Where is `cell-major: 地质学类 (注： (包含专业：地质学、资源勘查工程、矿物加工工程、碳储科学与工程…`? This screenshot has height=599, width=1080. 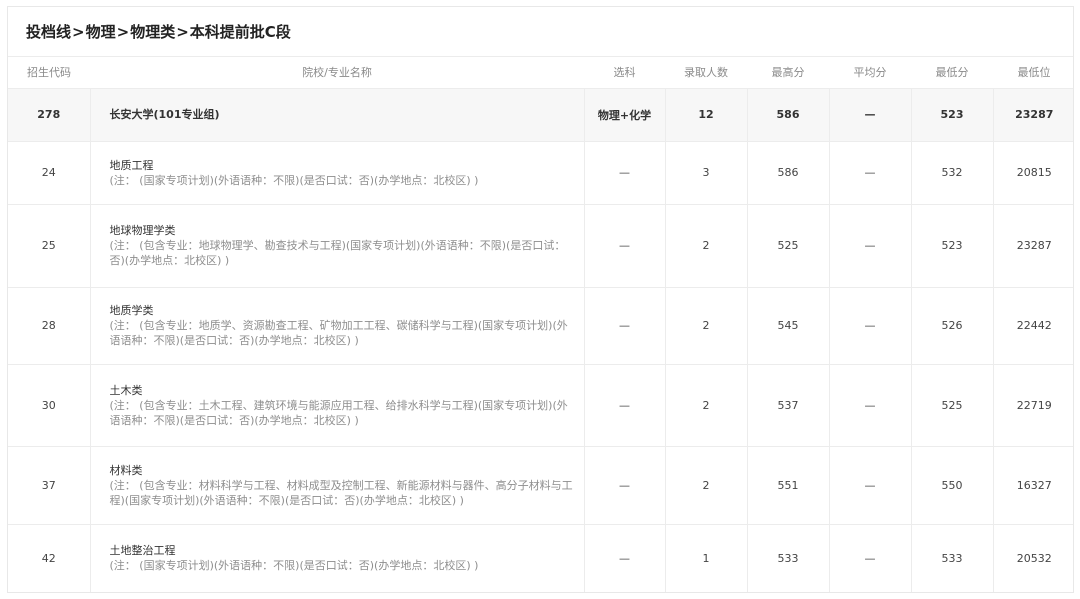
cell-major: 地质学类 (注： (包含专业：地质学、资源勘查工程、矿物加工工程、碳储科学与工程… is located at coordinates (336, 326).